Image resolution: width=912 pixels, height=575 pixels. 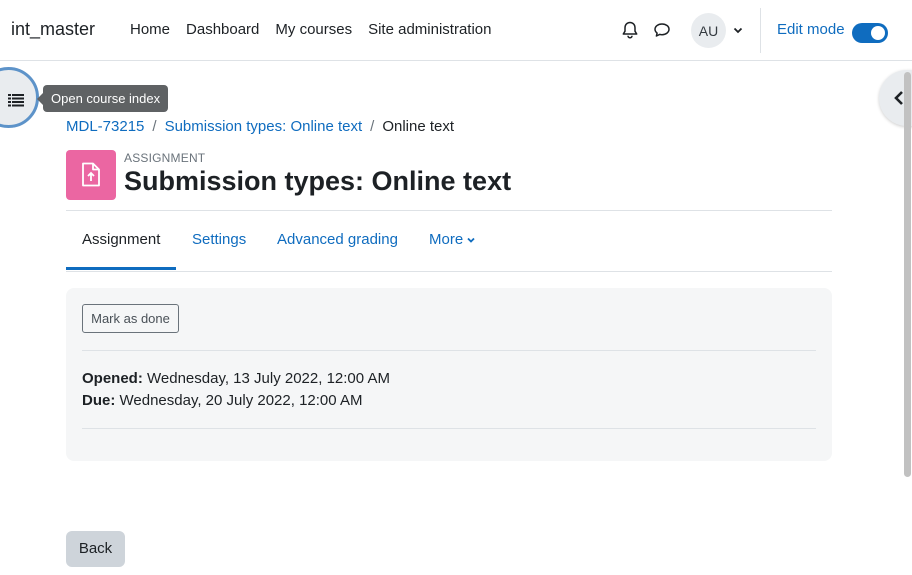 I want to click on tab-more: More, so click(x=452, y=239).